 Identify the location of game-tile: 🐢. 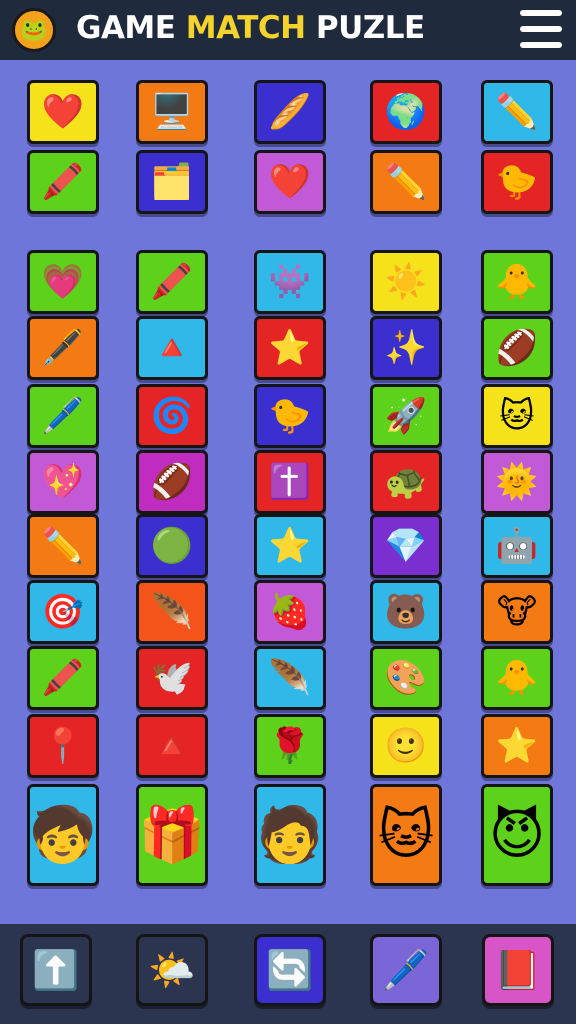
(406, 482).